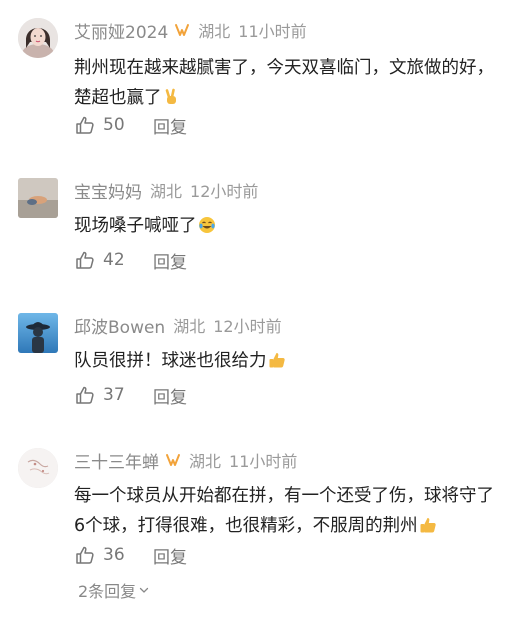 Image resolution: width=519 pixels, height=620 pixels. I want to click on chevron-down-icon, so click(144, 590).